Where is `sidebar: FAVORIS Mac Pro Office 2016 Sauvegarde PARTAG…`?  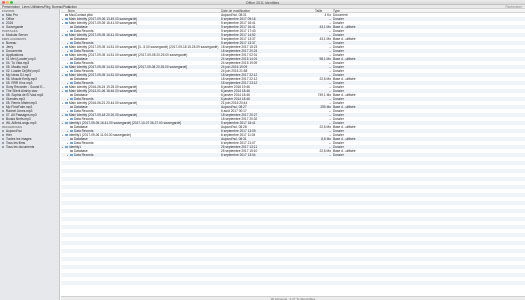
sidebar: FAVORIS Mac Pro Office 2016 Sauvegarde PARTAG… is located at coordinates (30, 154).